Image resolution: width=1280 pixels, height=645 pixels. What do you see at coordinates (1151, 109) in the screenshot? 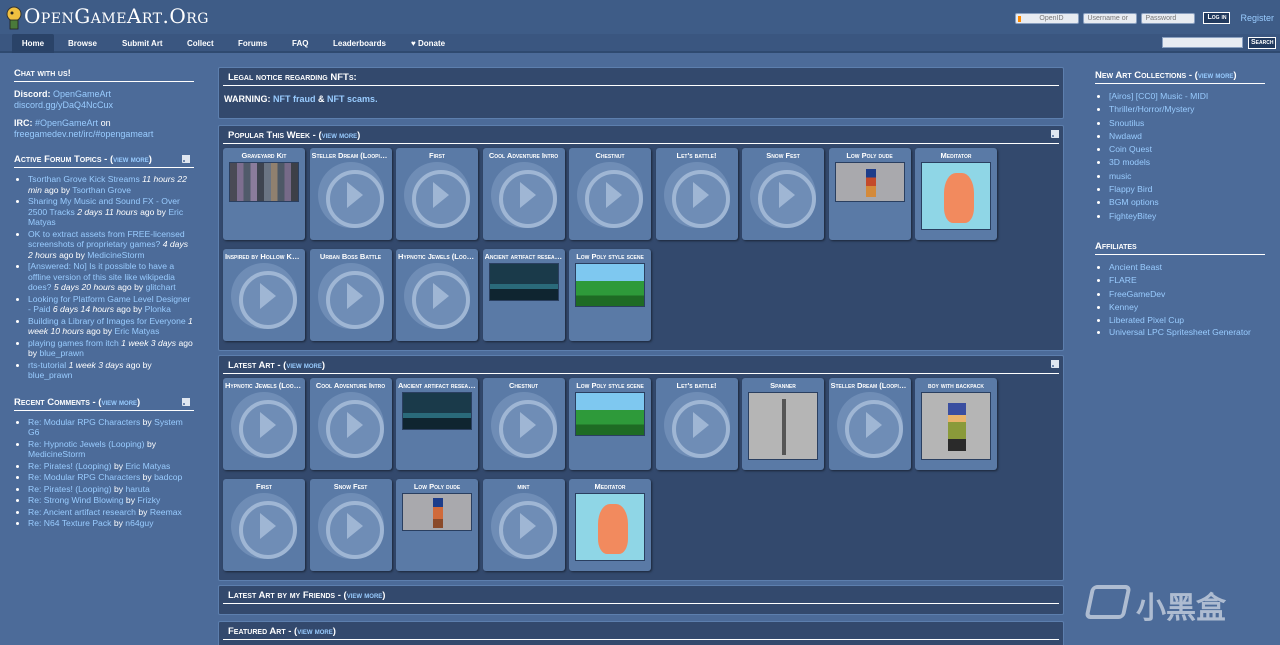
I see `collection-link: Thriller/Horror/Mystery` at bounding box center [1151, 109].